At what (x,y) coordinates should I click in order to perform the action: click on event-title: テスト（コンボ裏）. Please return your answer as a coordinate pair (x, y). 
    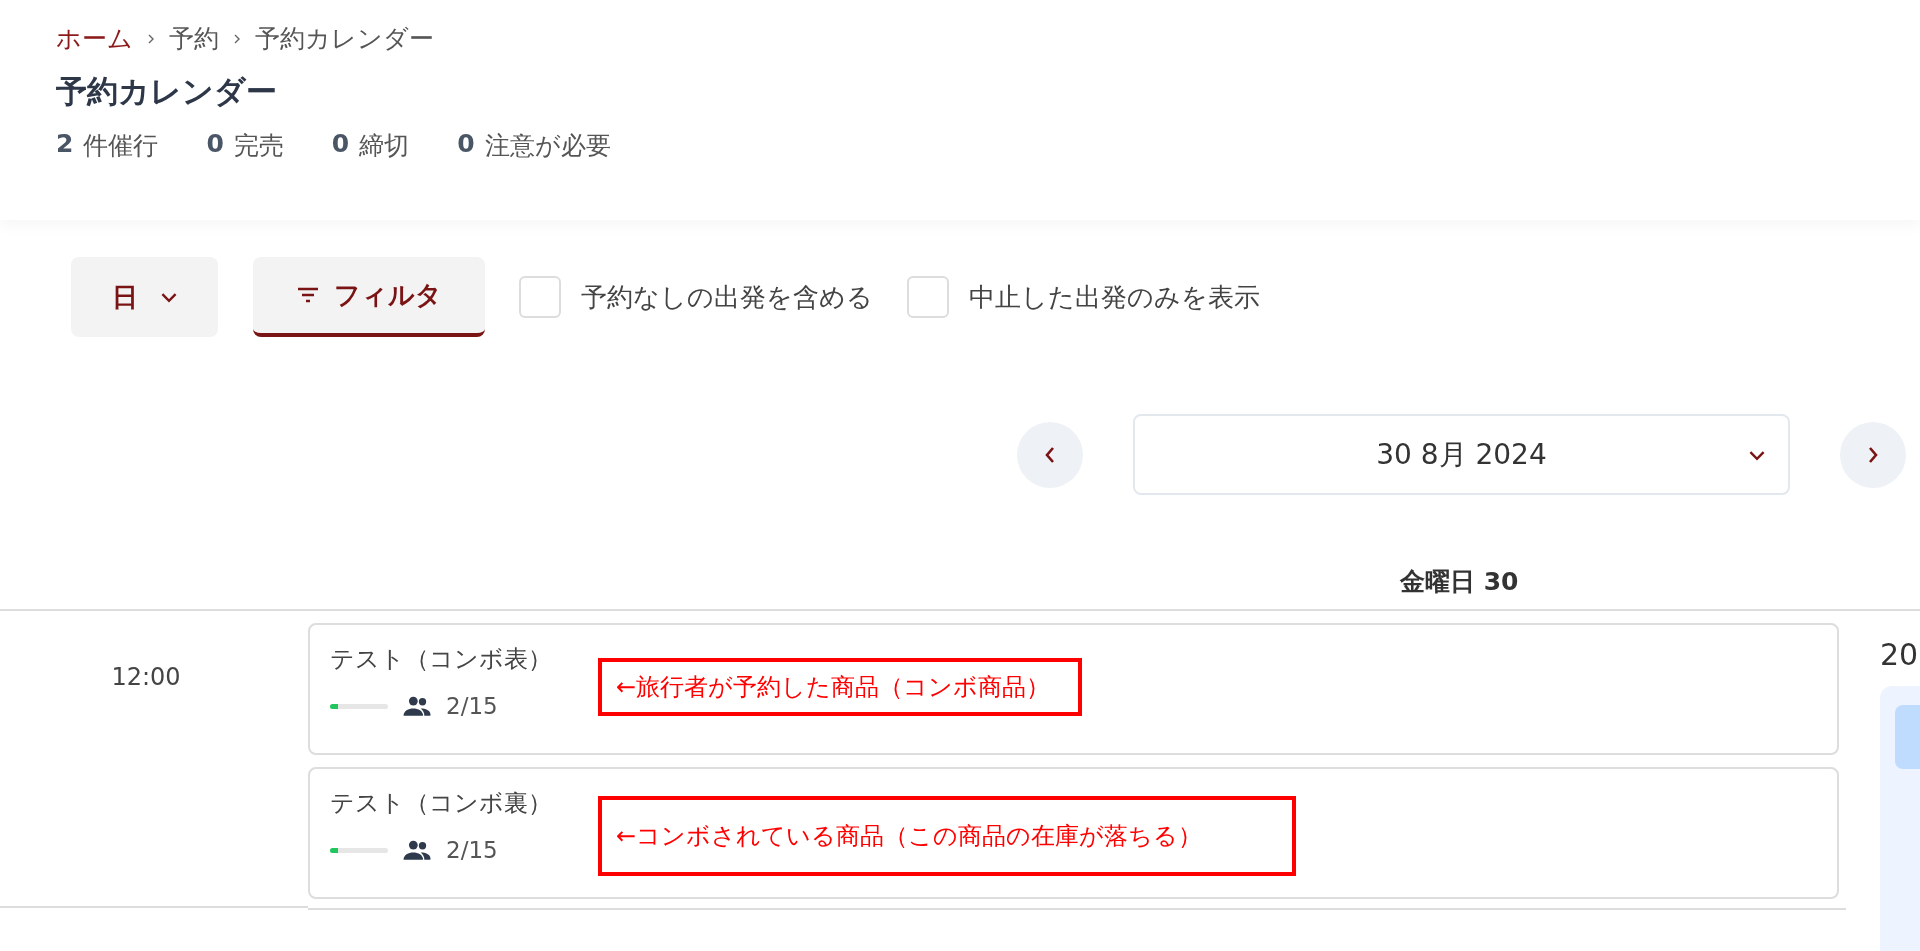
    Looking at the image, I should click on (441, 803).